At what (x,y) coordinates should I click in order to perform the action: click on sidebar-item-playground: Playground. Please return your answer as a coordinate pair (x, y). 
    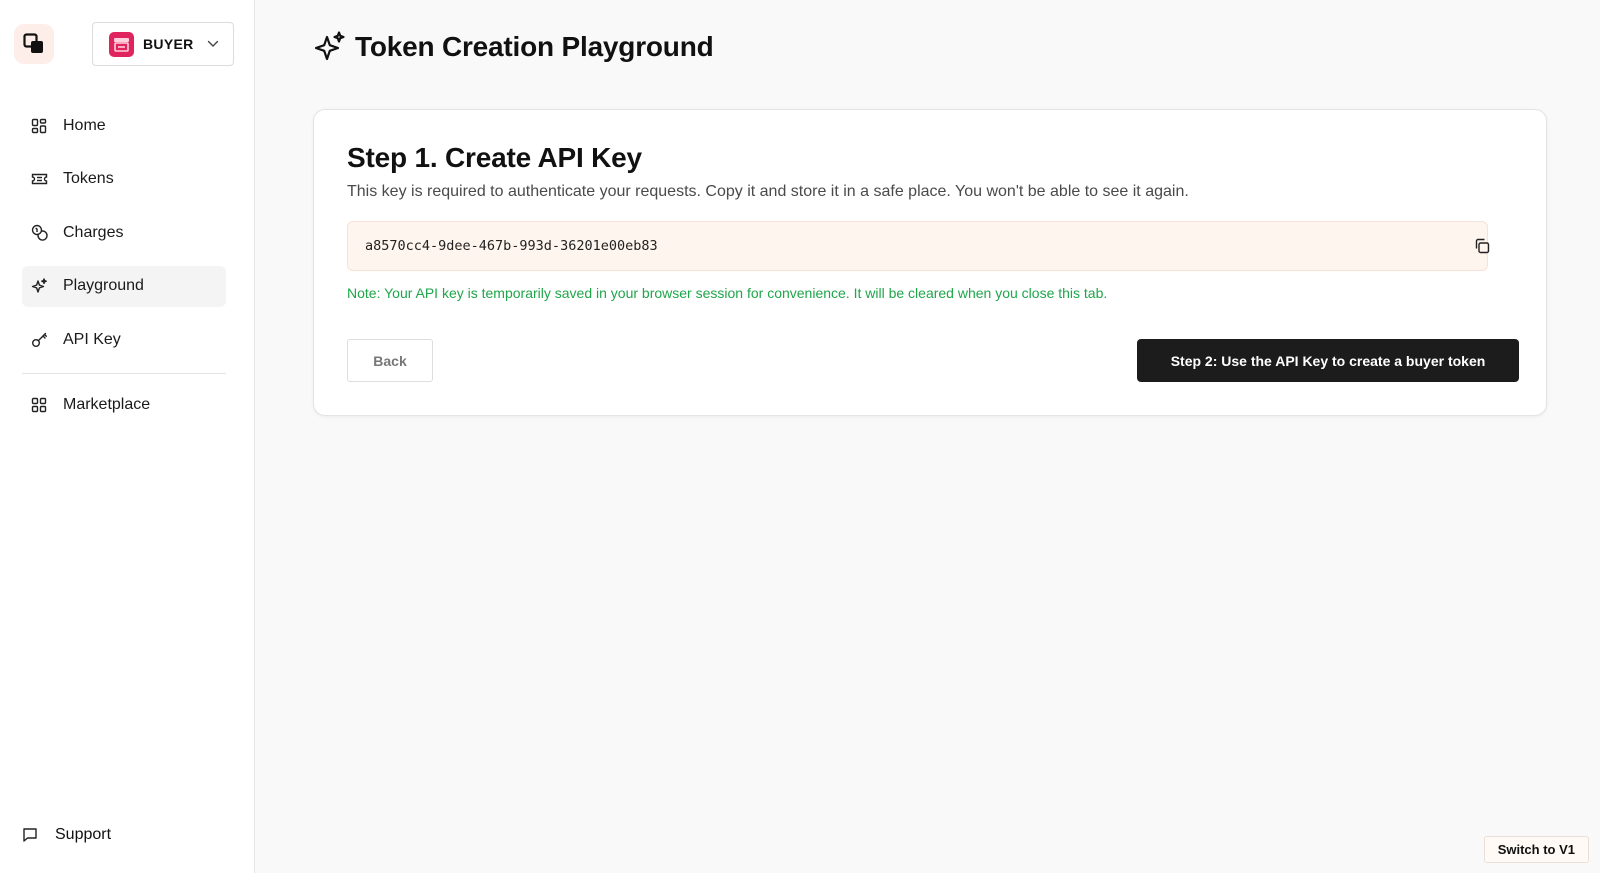
    Looking at the image, I should click on (124, 286).